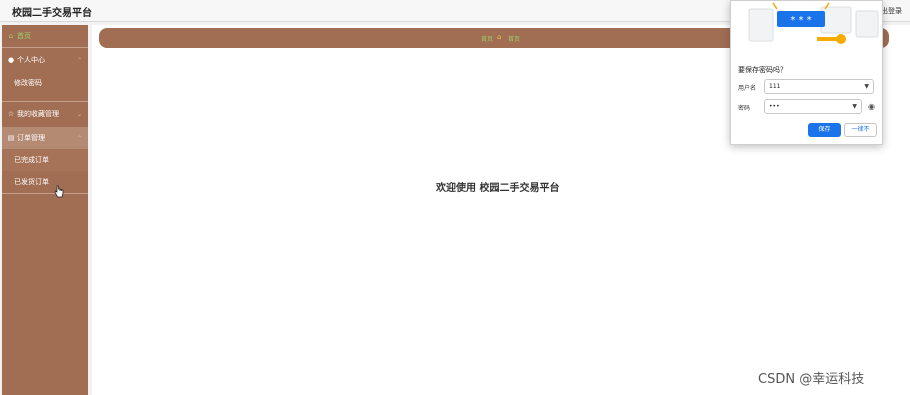 The image size is (910, 395). I want to click on sidebar-item-label: 修改密码, so click(28, 83).